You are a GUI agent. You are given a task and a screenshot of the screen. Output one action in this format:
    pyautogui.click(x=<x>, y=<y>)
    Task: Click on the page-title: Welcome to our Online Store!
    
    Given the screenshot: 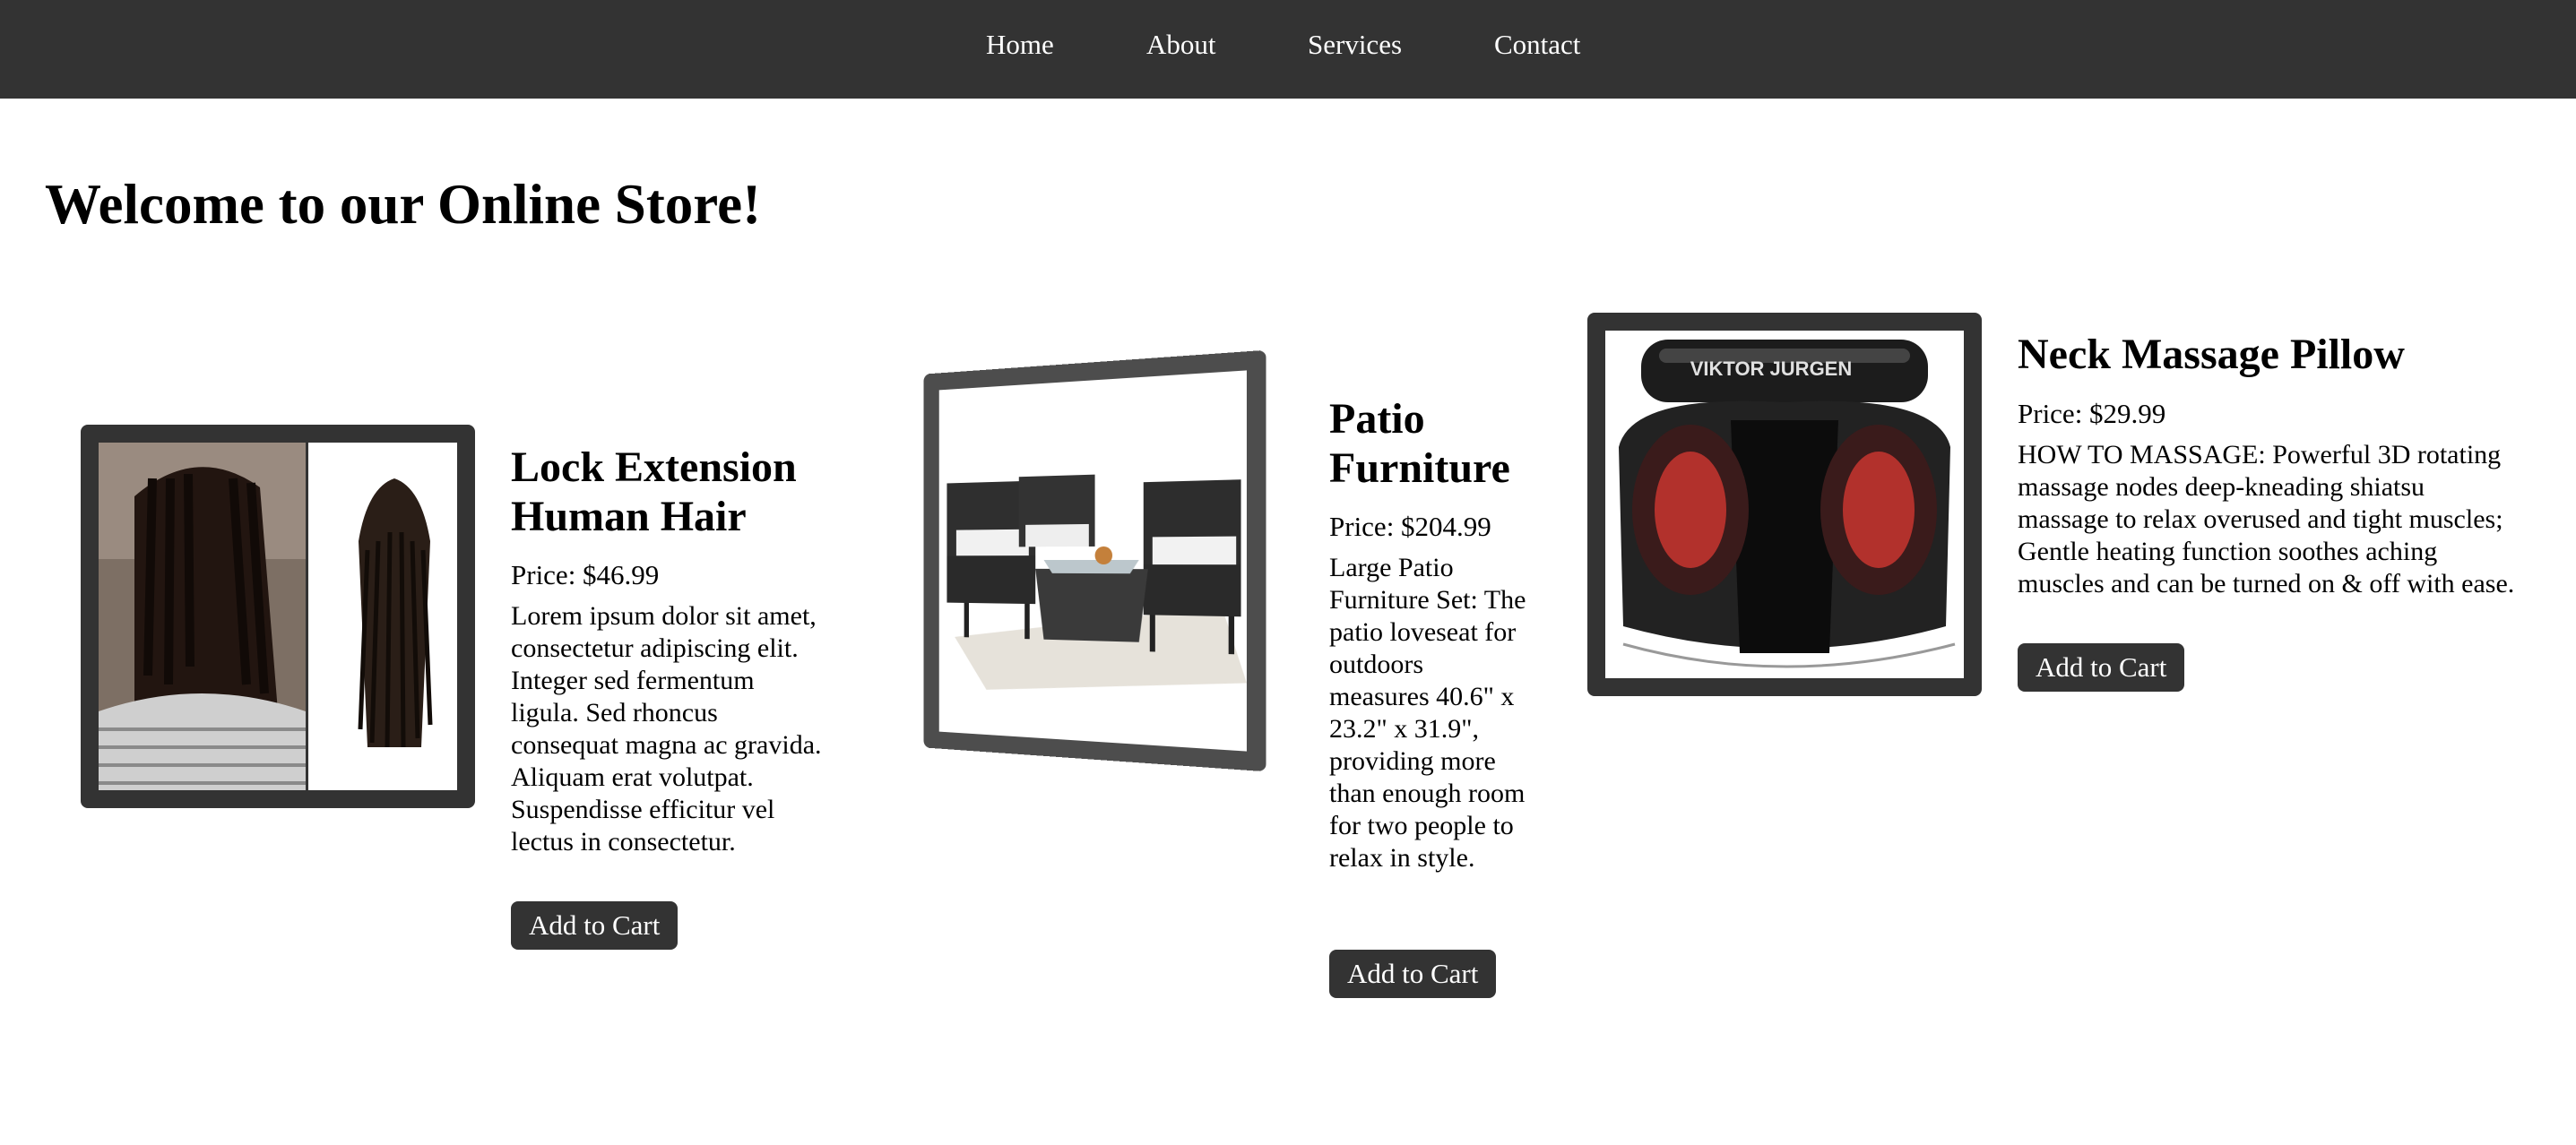 What is the action you would take?
    pyautogui.click(x=403, y=205)
    